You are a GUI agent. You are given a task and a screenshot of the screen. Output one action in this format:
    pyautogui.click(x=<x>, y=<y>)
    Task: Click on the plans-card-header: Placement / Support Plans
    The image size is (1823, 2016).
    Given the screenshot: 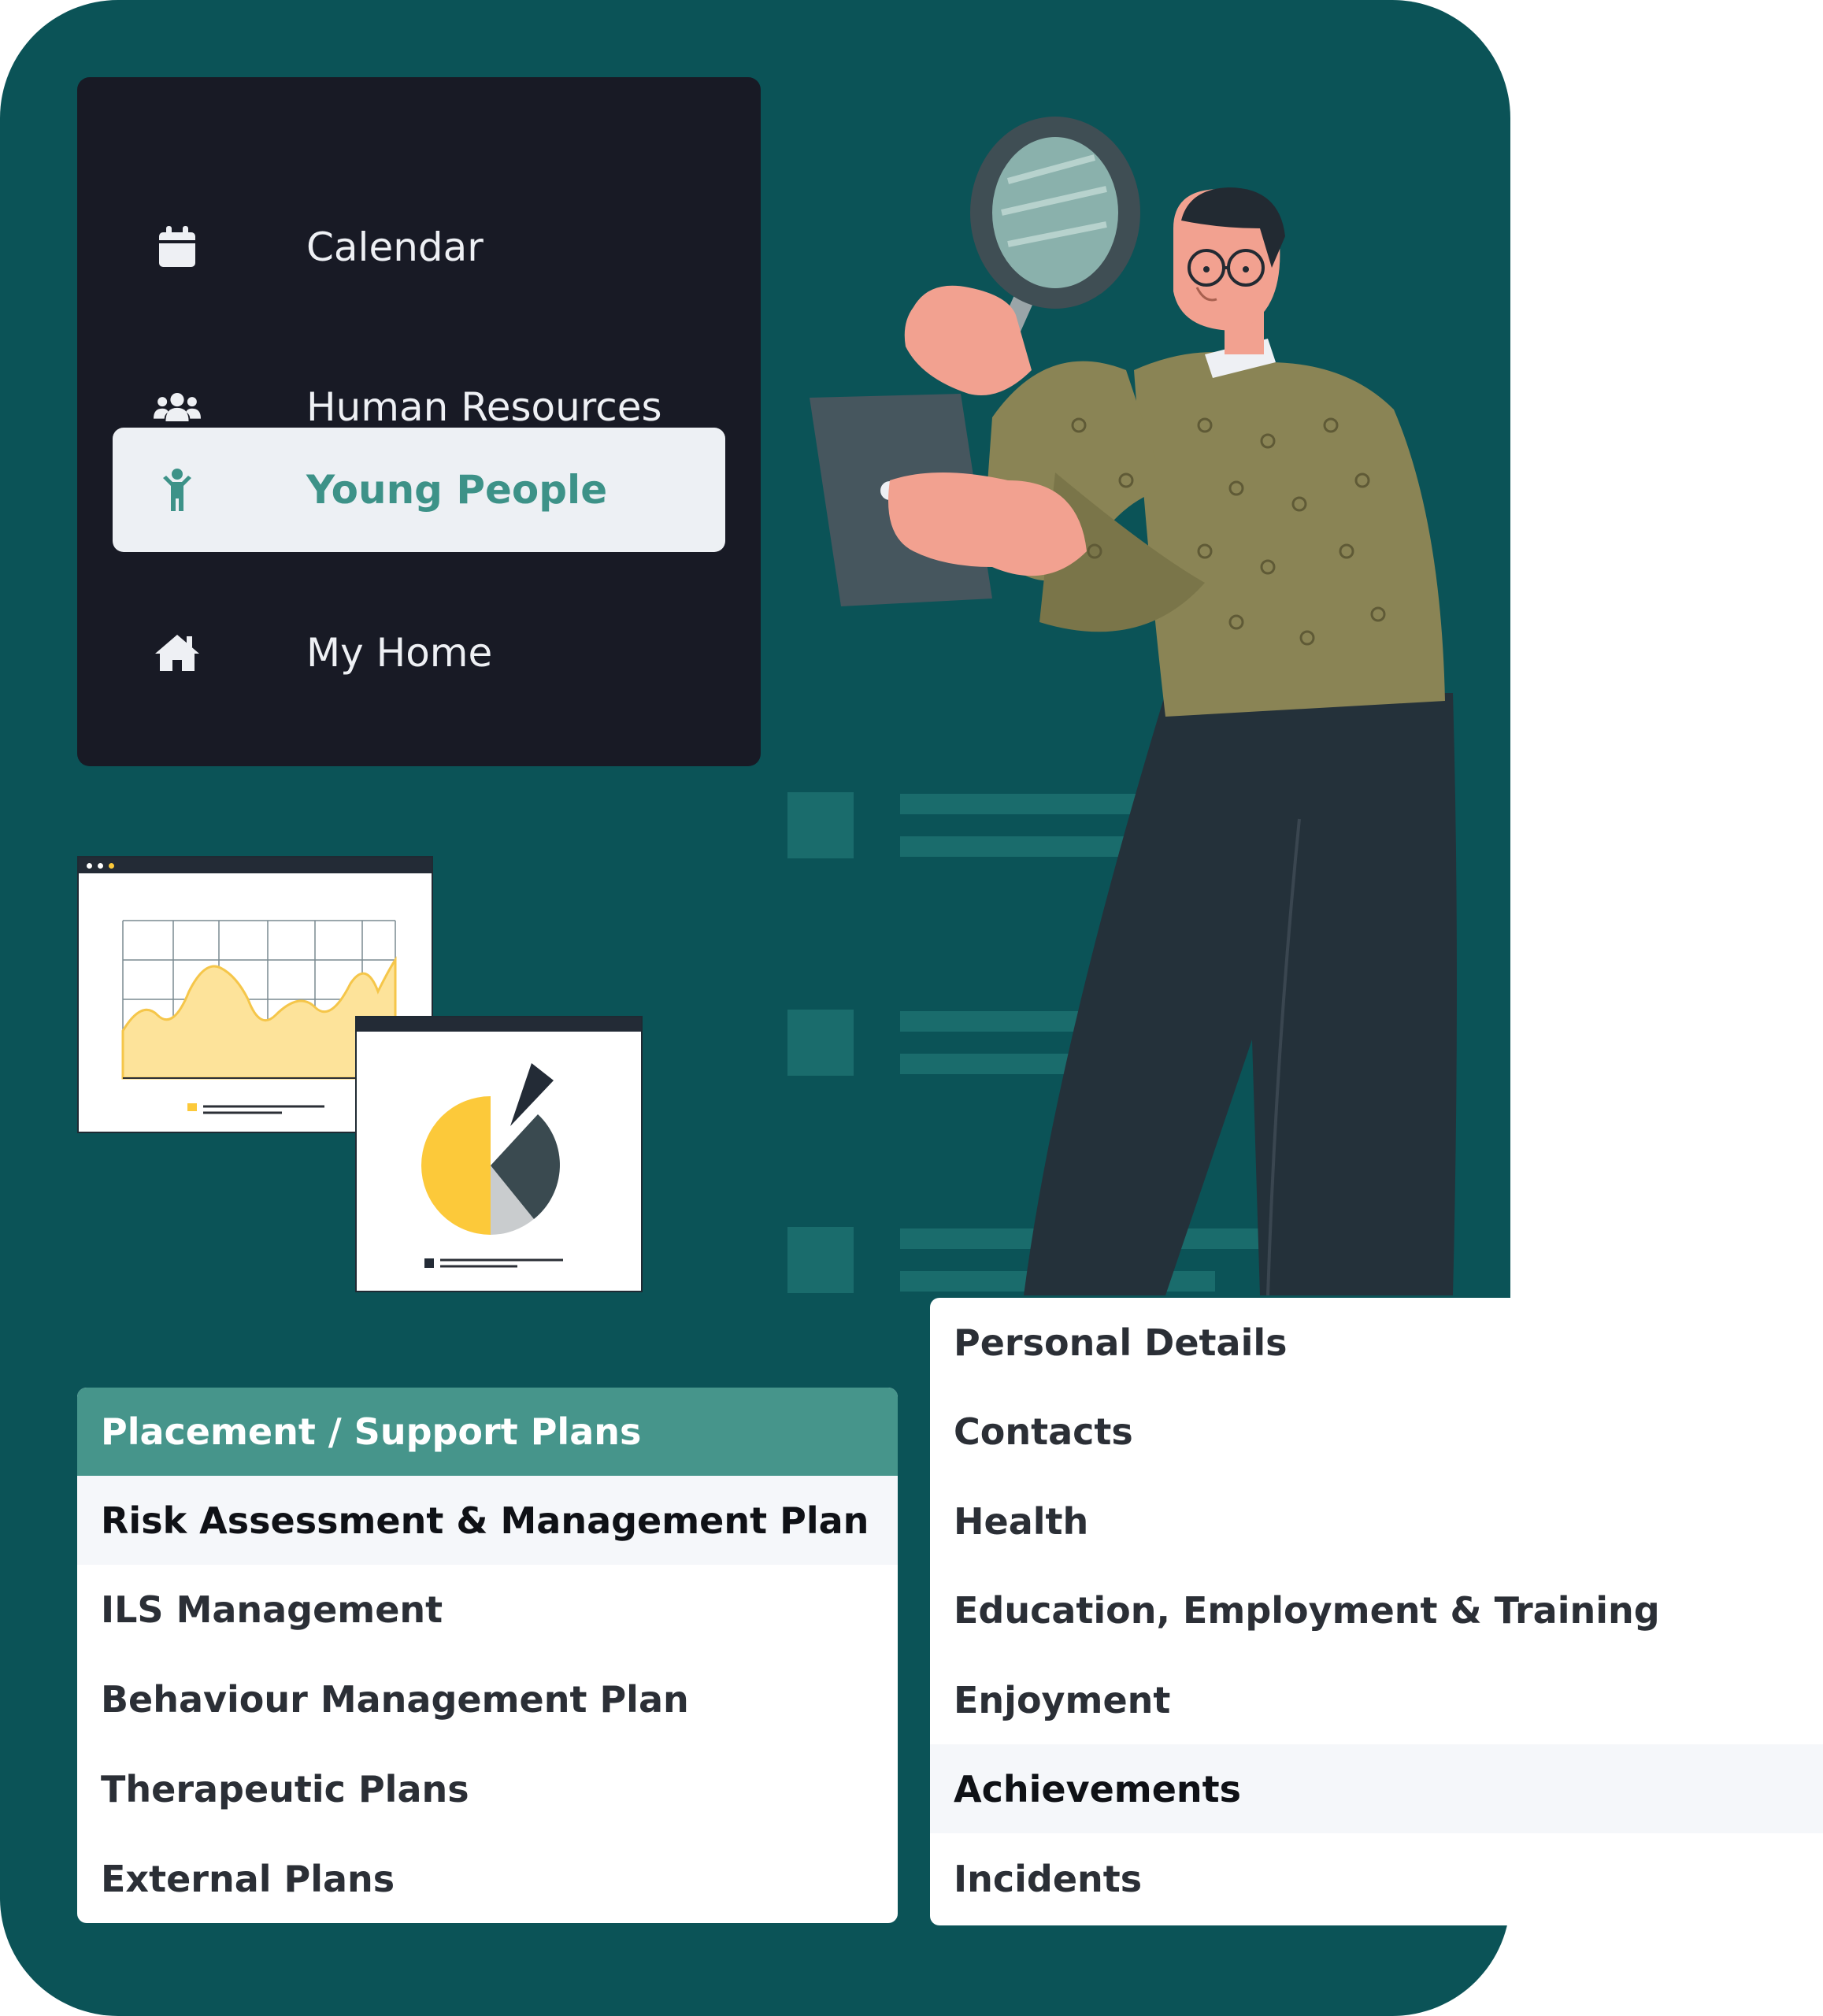 What is the action you would take?
    pyautogui.click(x=487, y=1432)
    